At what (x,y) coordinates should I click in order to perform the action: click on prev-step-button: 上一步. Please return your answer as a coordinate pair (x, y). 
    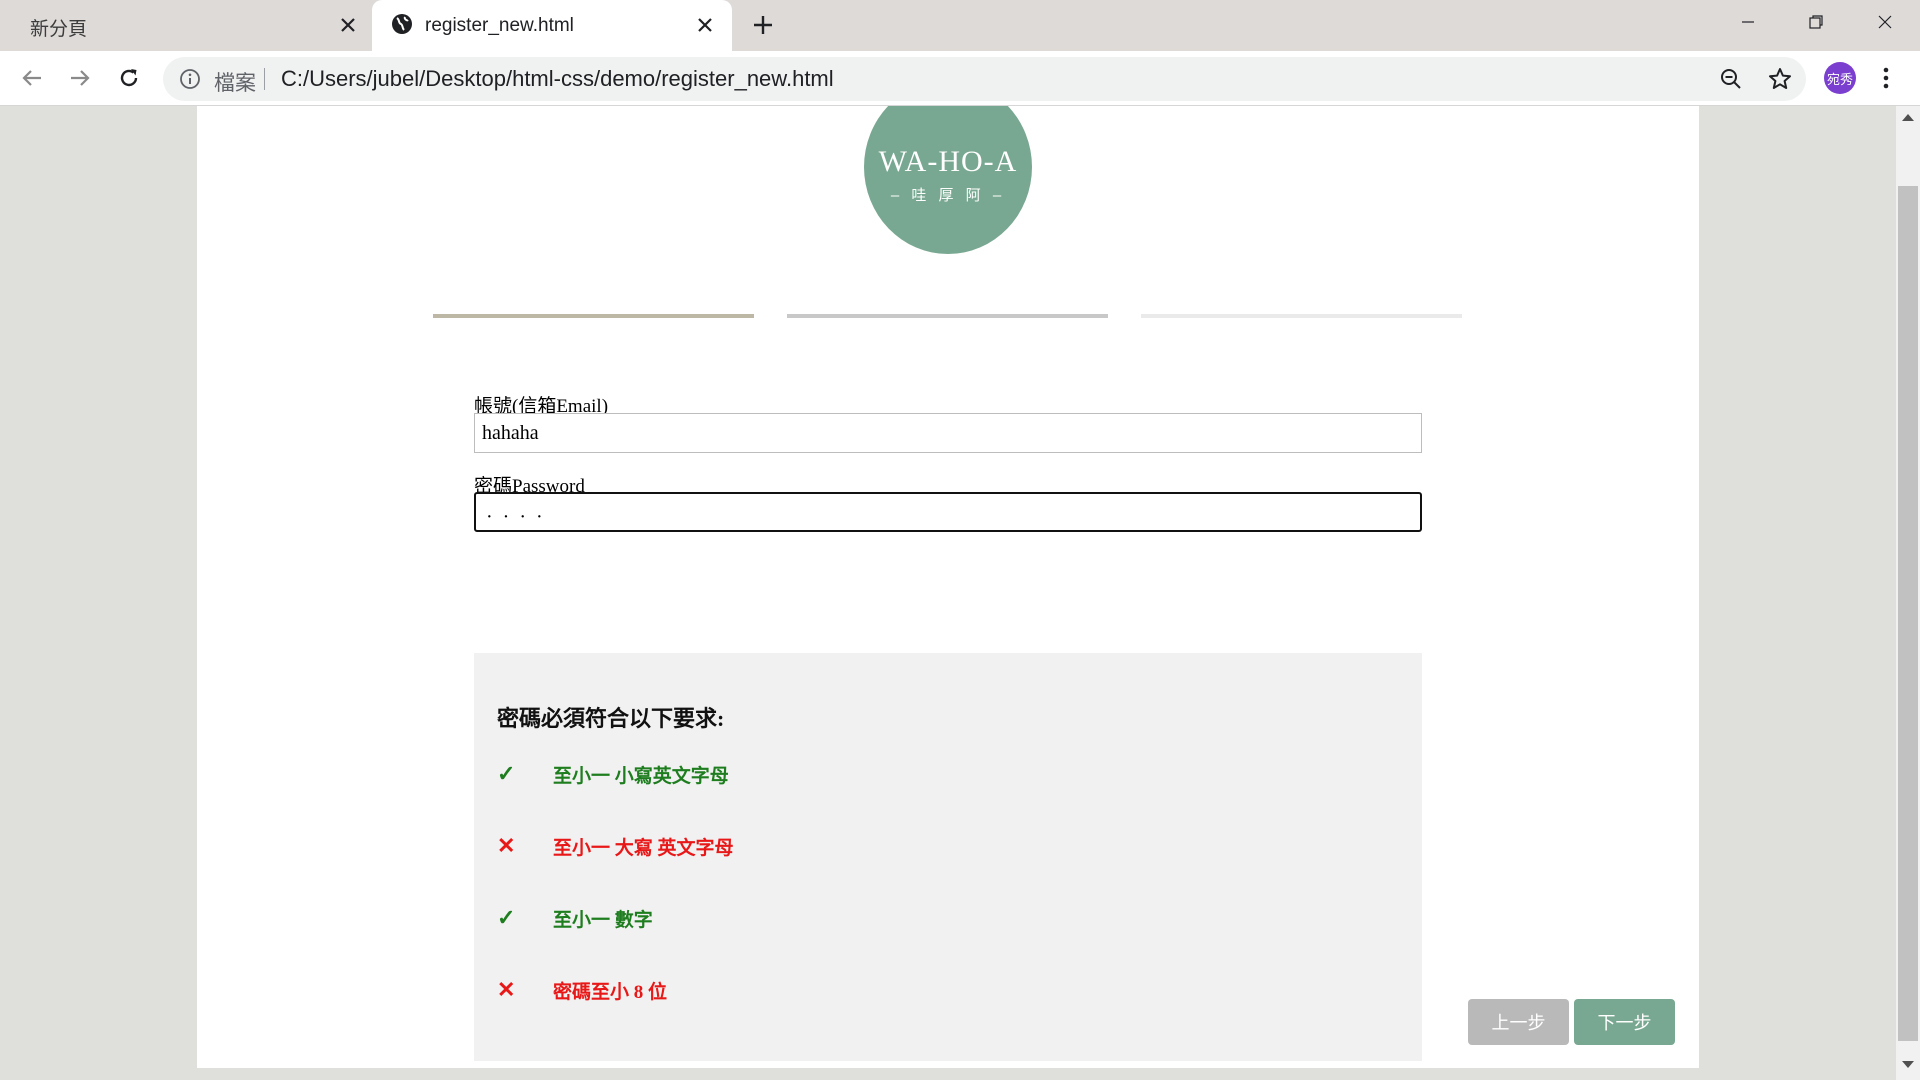
    Looking at the image, I should click on (1518, 1022).